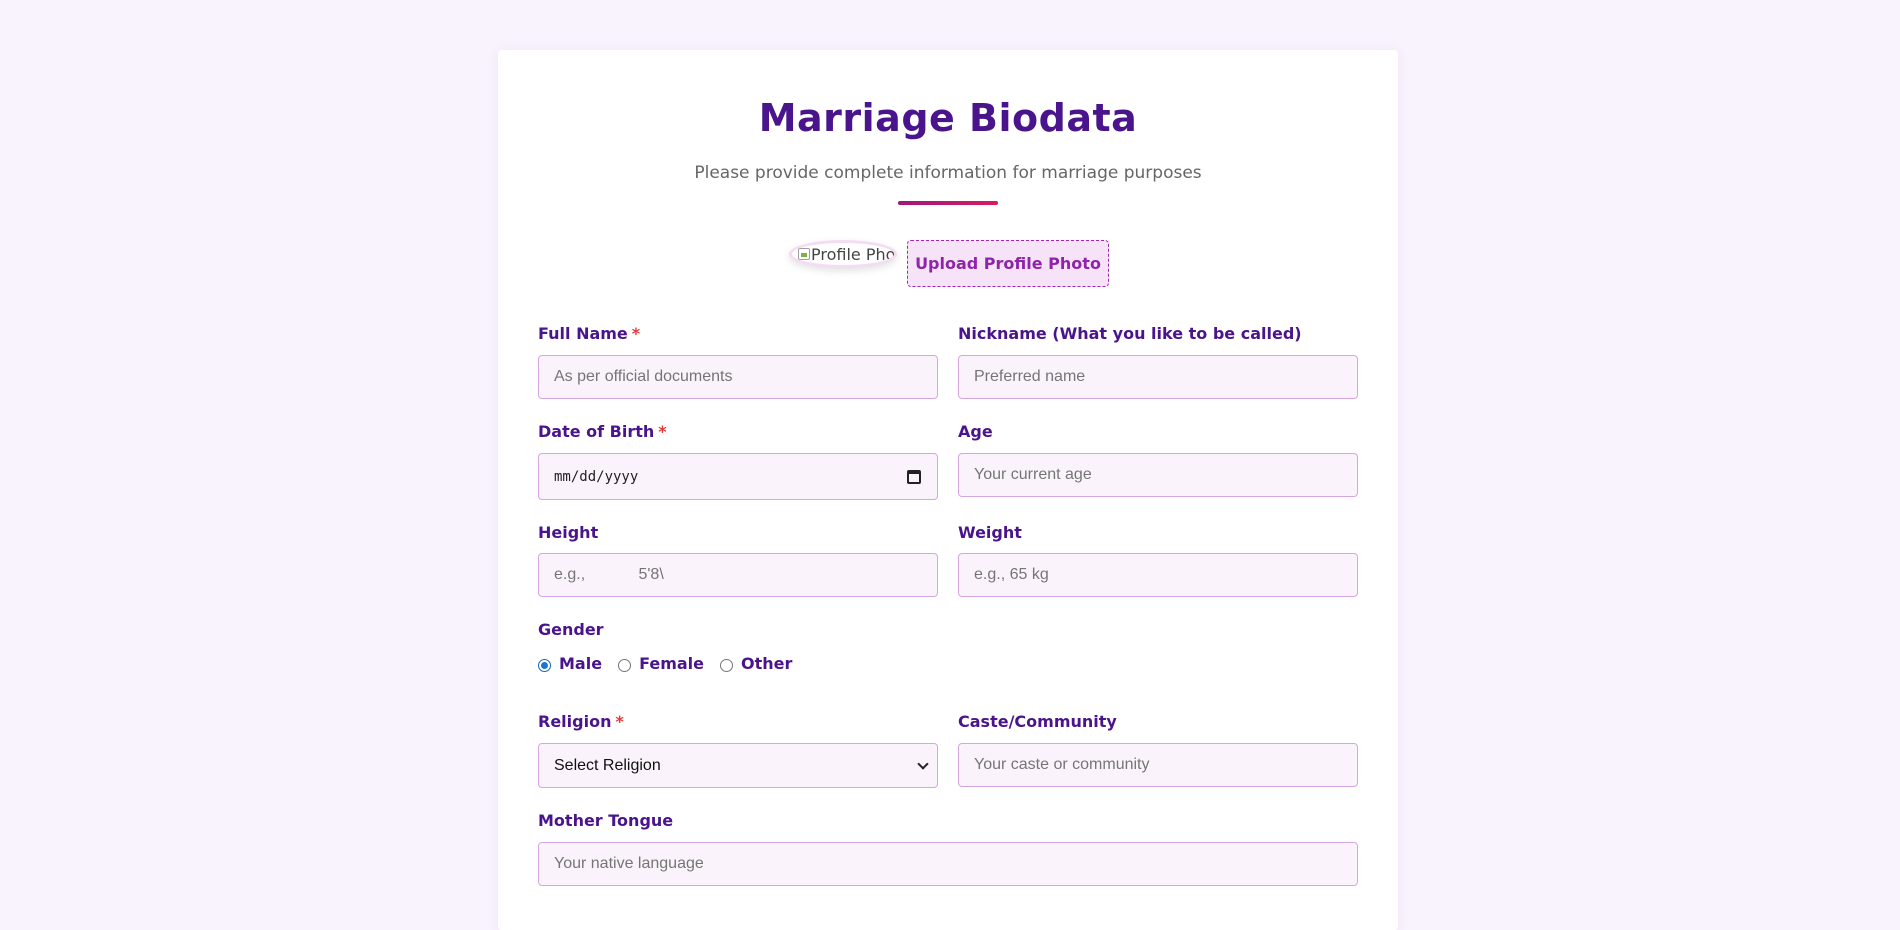  What do you see at coordinates (738, 765) in the screenshot?
I see `religion-select: Select Religion` at bounding box center [738, 765].